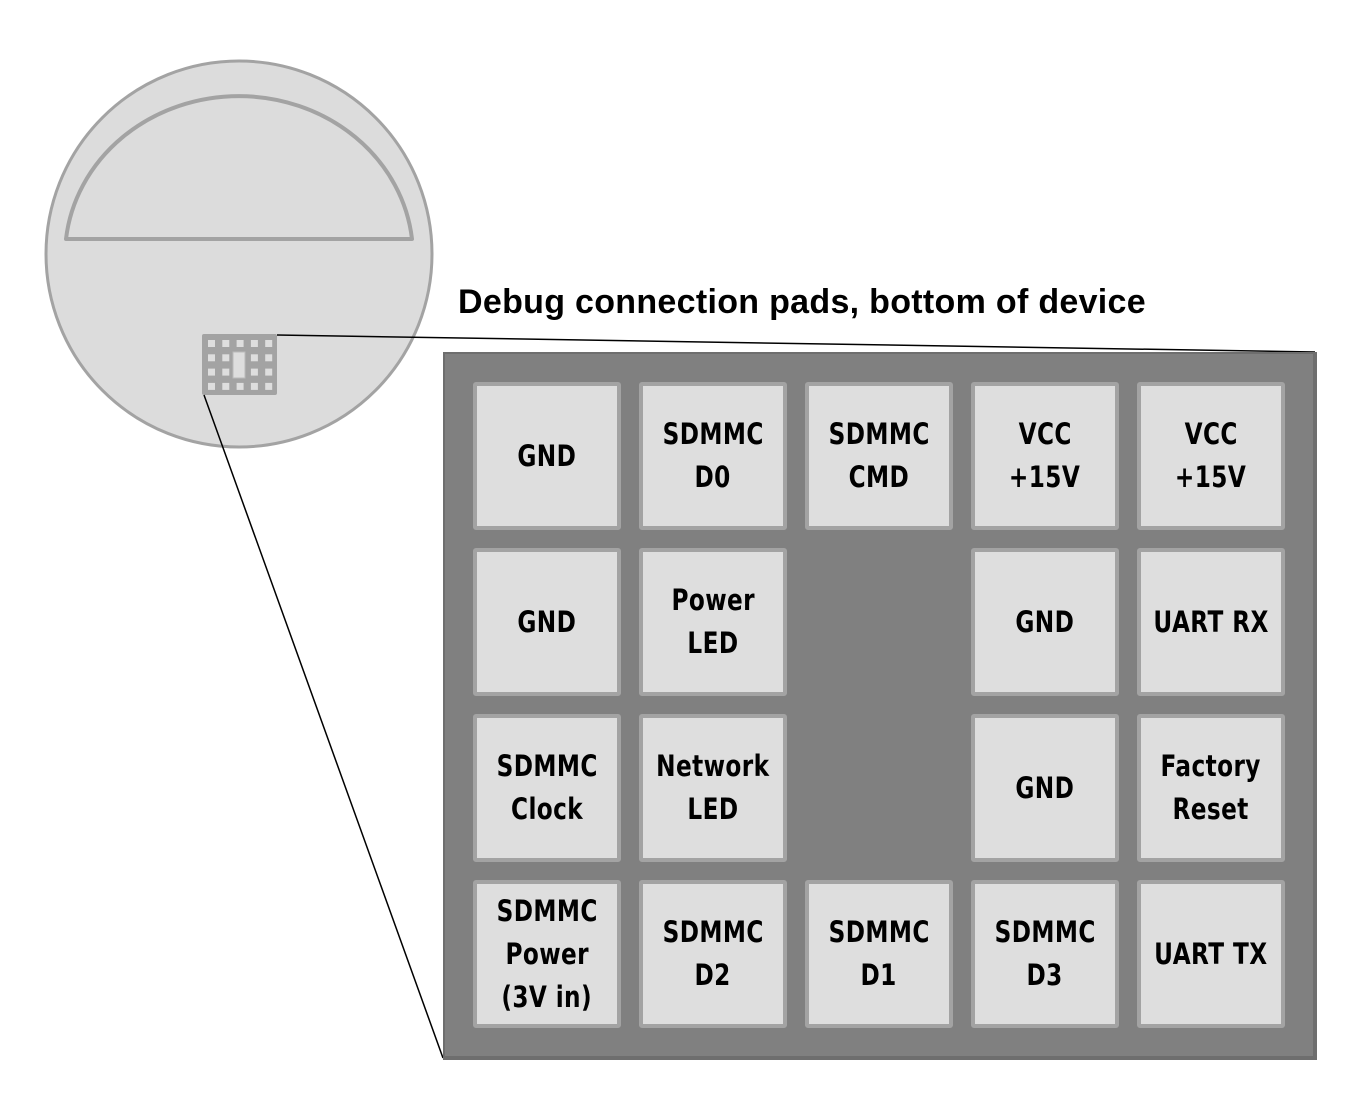 The image size is (1360, 1096). What do you see at coordinates (547, 788) in the screenshot?
I see `pad-sdmmc-clock: SDMMC Clock` at bounding box center [547, 788].